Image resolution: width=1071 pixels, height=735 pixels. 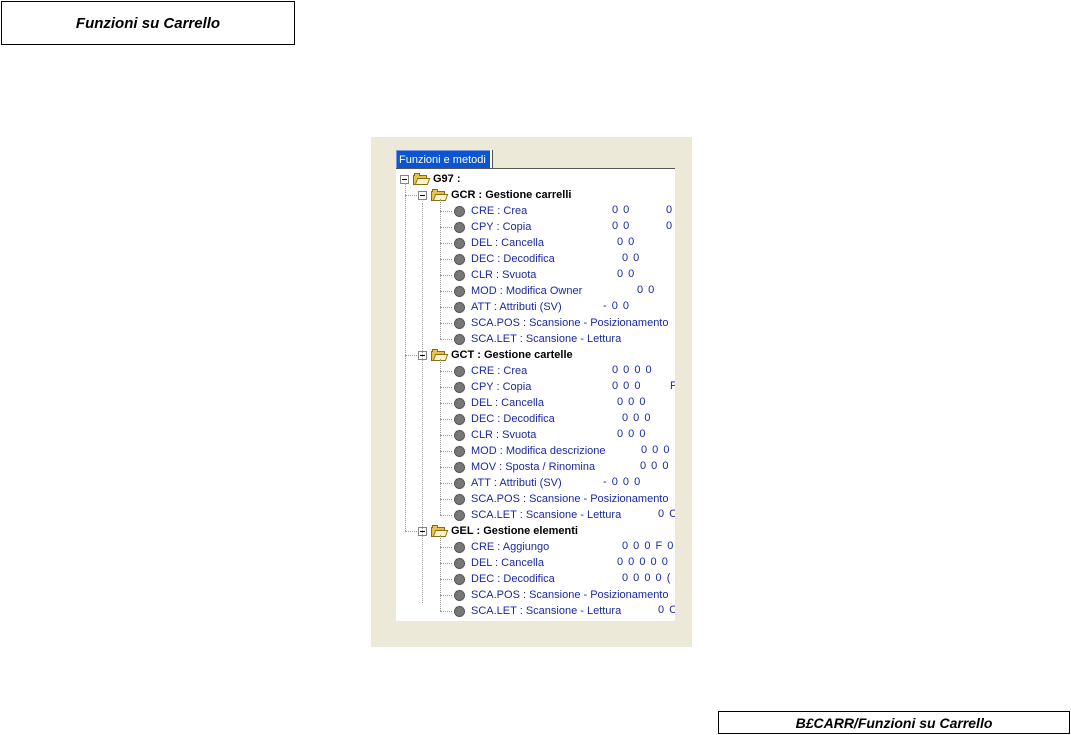 I want to click on tree-group-node: GEL : Gestione elementi, so click(x=498, y=531).